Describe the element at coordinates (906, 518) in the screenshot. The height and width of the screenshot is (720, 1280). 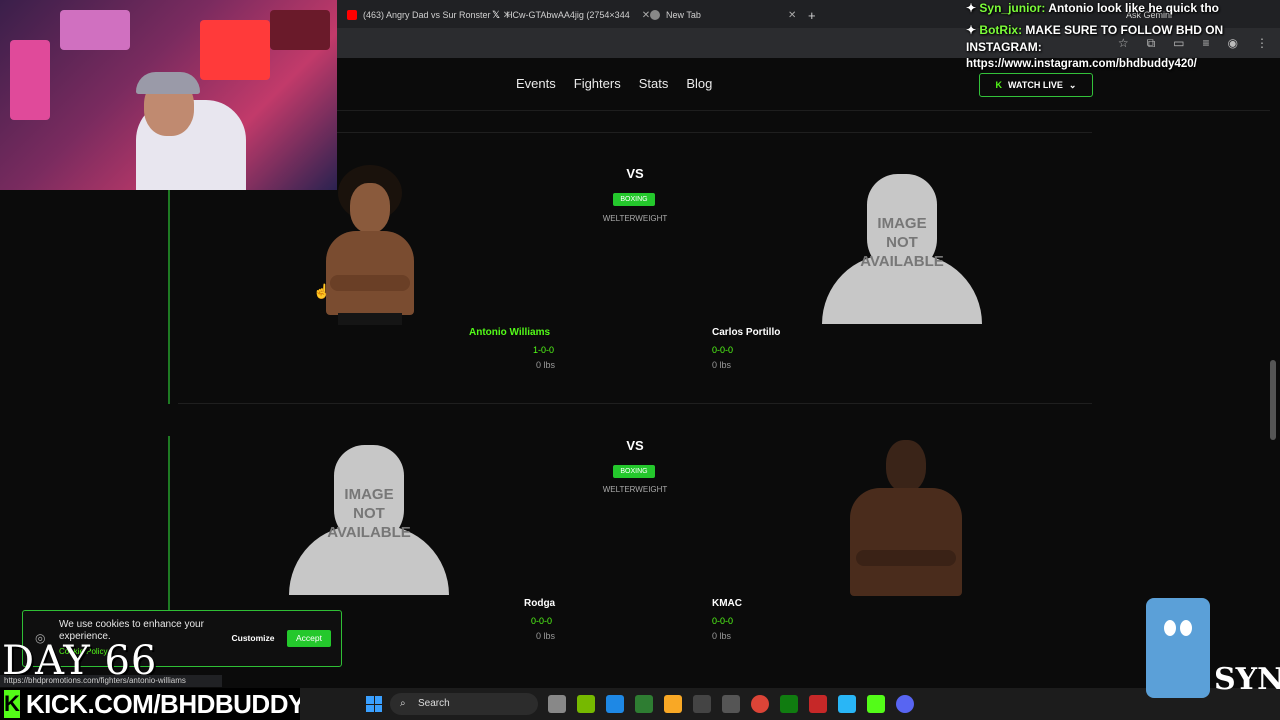
I see `fighter-photo-kmac` at that location.